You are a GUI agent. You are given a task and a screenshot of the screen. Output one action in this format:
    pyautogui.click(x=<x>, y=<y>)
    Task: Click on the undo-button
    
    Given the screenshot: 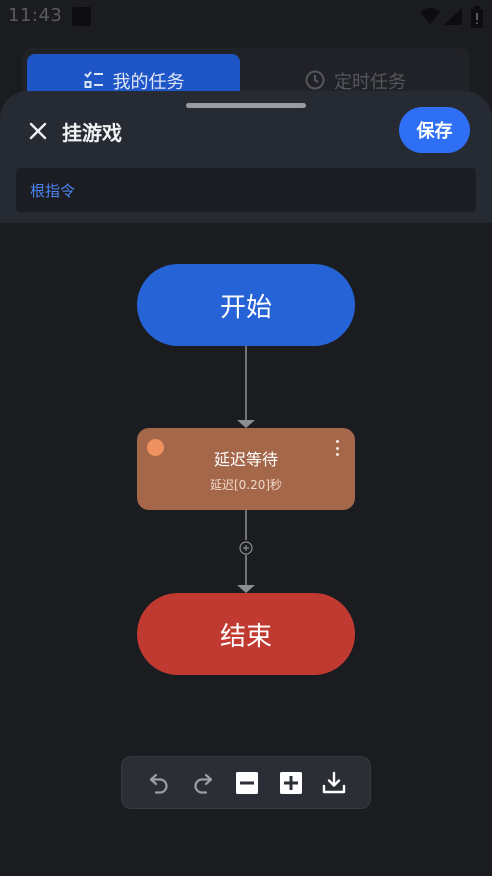 What is the action you would take?
    pyautogui.click(x=159, y=783)
    